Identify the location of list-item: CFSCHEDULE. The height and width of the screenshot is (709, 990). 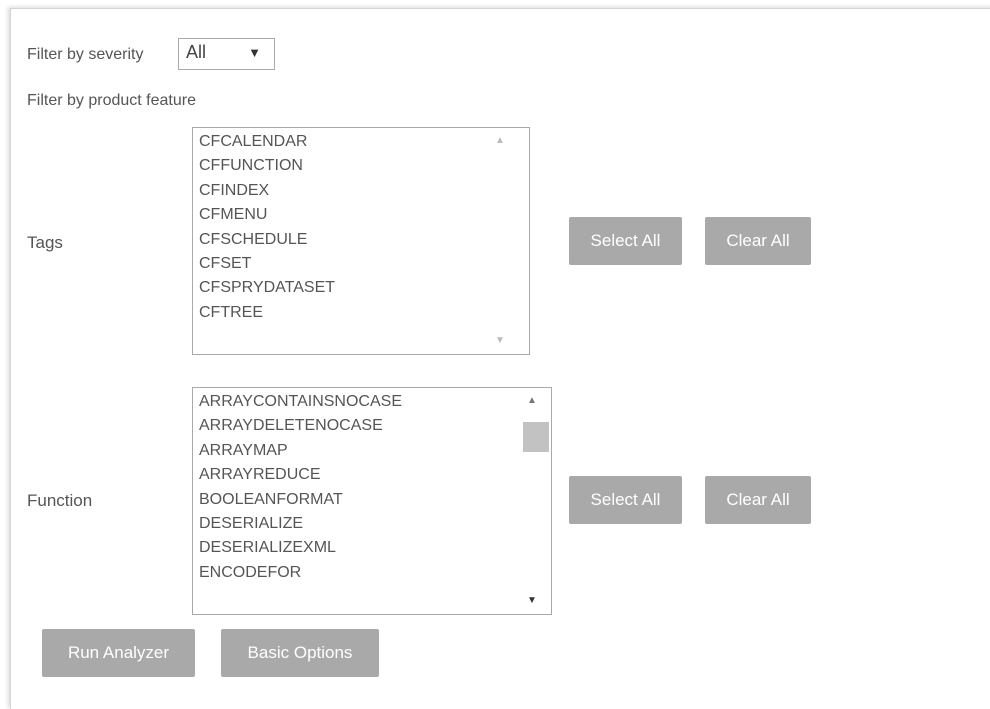
(267, 240).